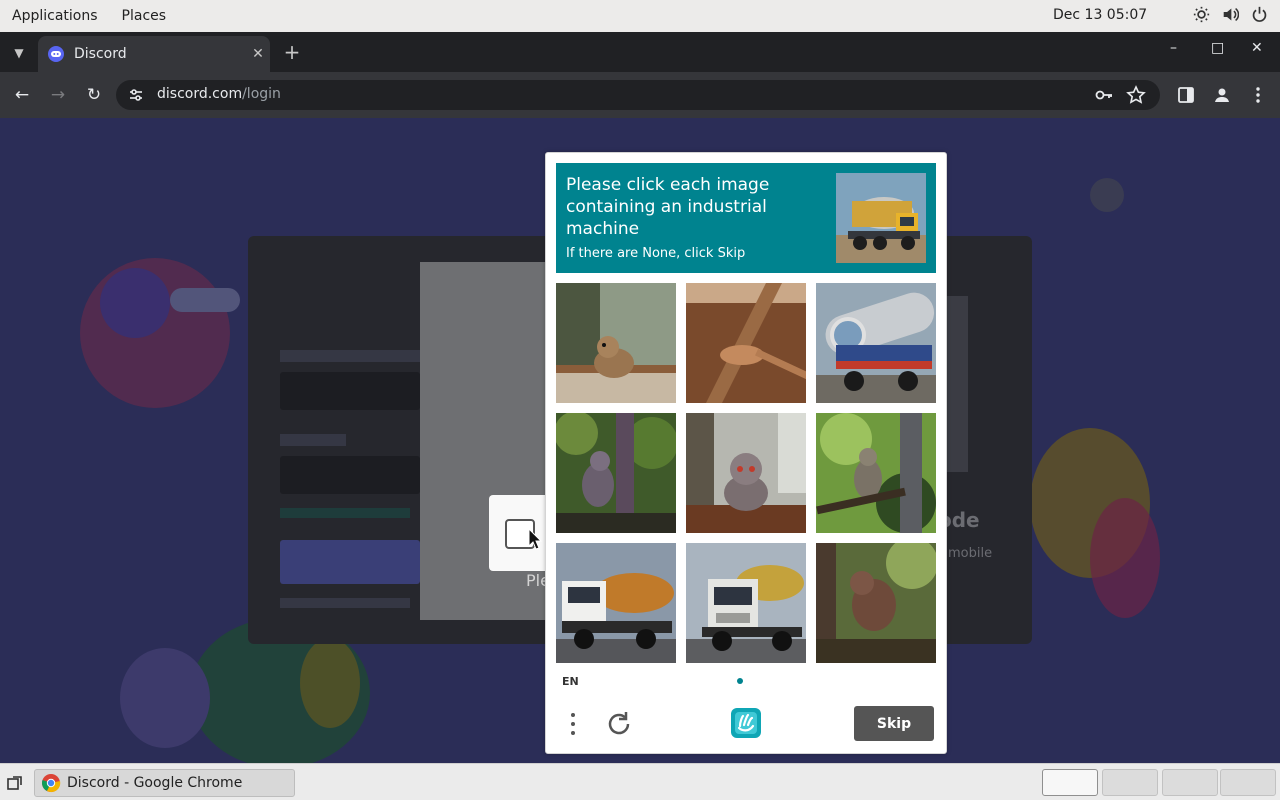 The image size is (1280, 800). What do you see at coordinates (1259, 14) in the screenshot?
I see `power-icon` at bounding box center [1259, 14].